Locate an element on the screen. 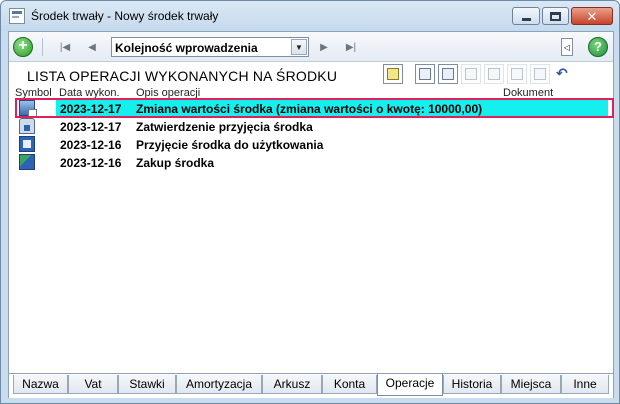  last-record-button: ▶| is located at coordinates (351, 47).